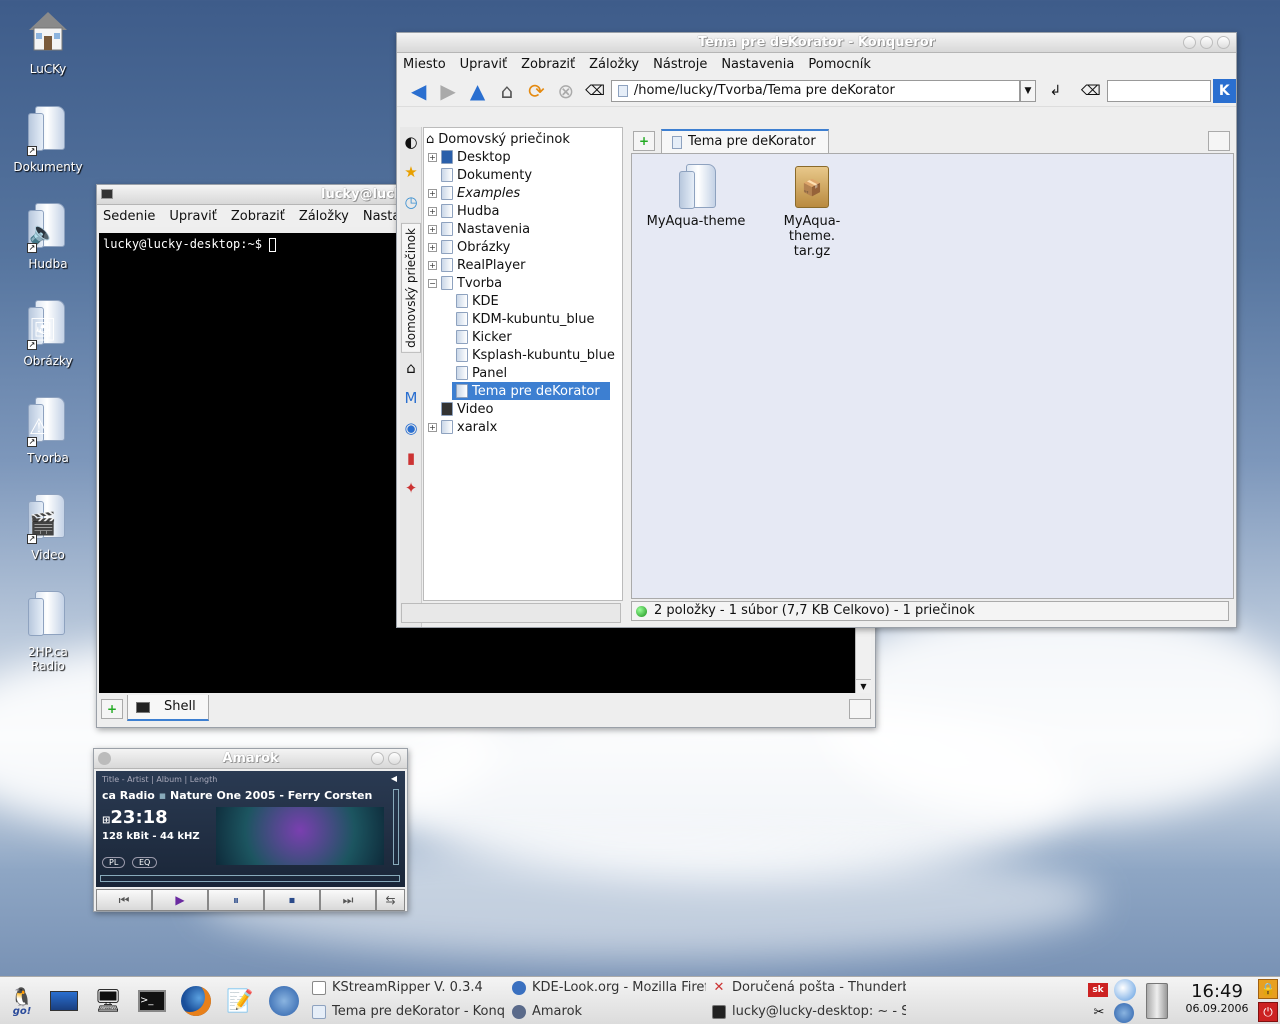 This screenshot has width=1280, height=1024. Describe the element at coordinates (48, 632) in the screenshot. I see `desktop-icon-radio: 2HP.ca Radio` at that location.